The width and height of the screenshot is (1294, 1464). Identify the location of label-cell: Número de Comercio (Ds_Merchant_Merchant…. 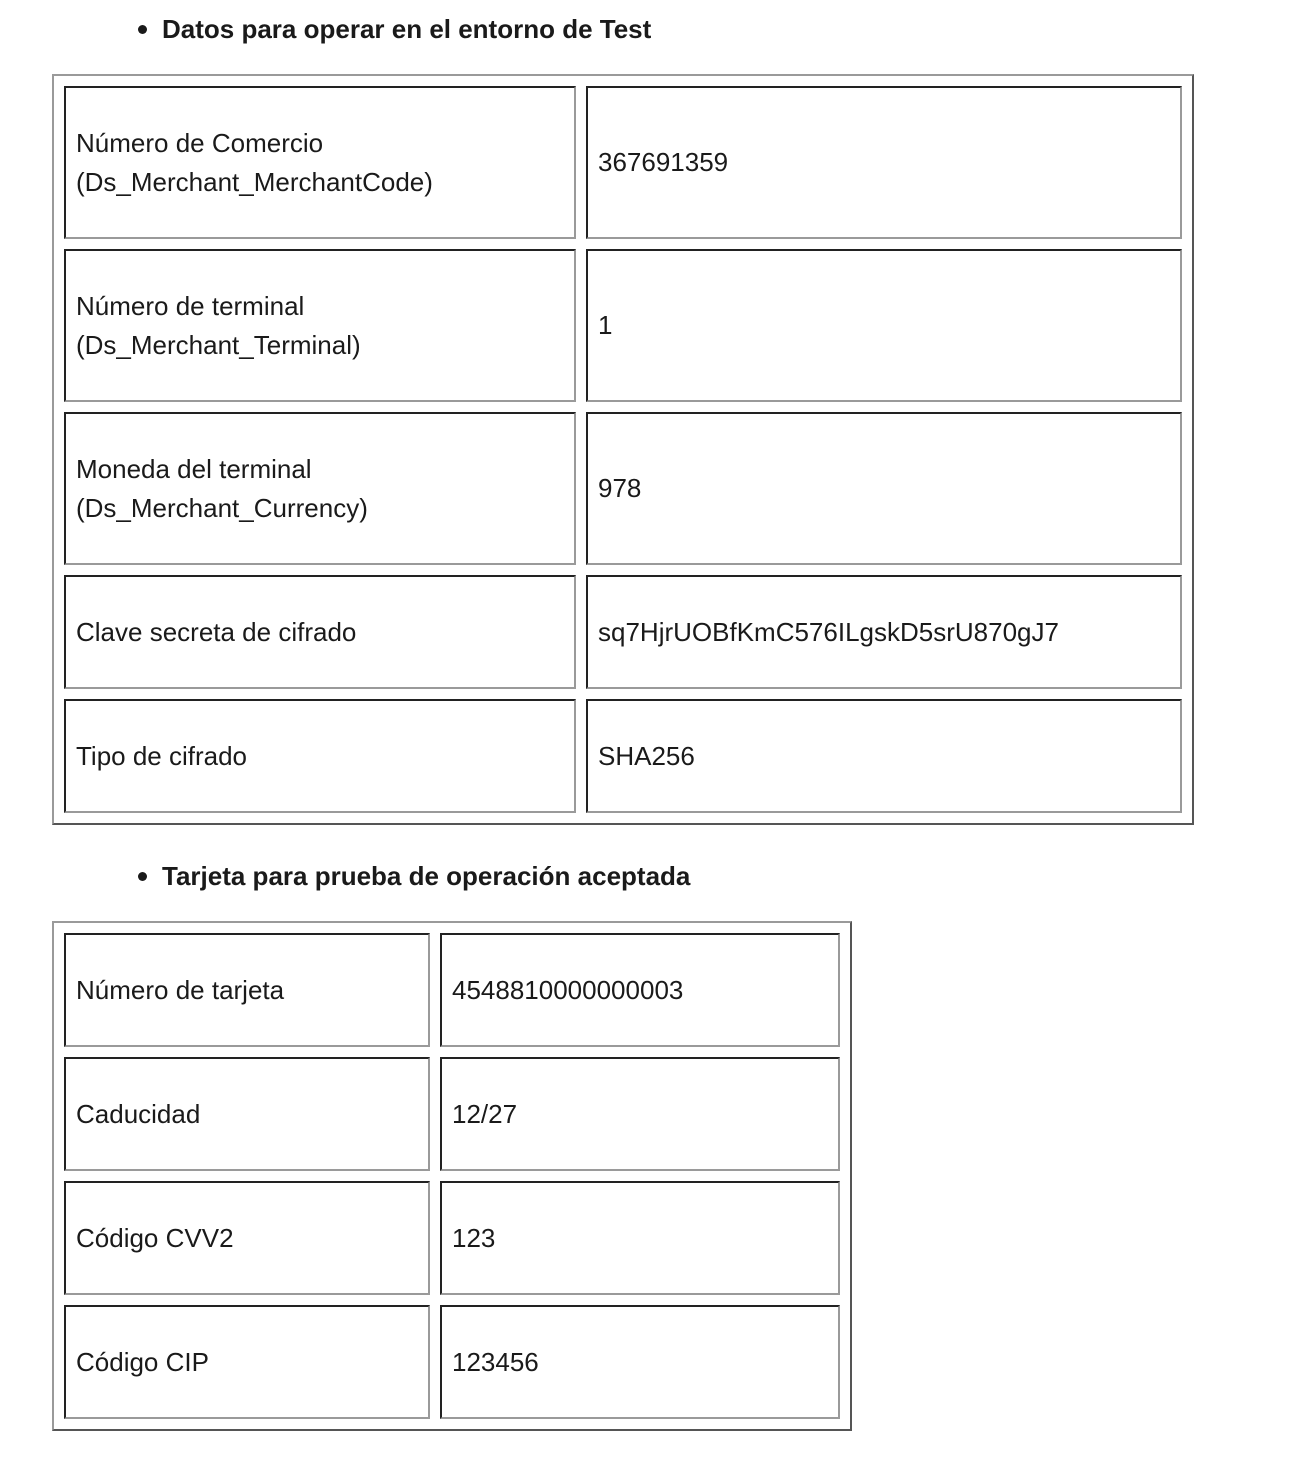
(320, 162).